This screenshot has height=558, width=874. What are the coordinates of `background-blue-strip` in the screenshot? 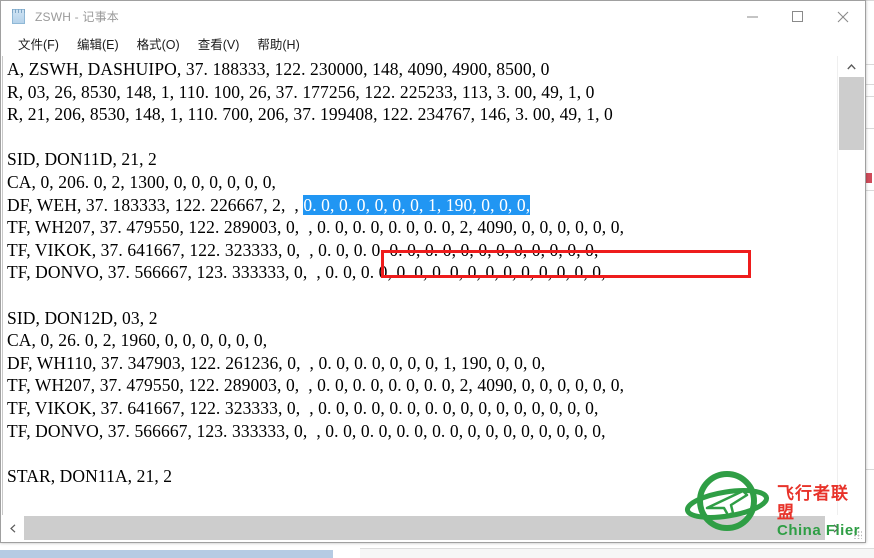 It's located at (166, 554).